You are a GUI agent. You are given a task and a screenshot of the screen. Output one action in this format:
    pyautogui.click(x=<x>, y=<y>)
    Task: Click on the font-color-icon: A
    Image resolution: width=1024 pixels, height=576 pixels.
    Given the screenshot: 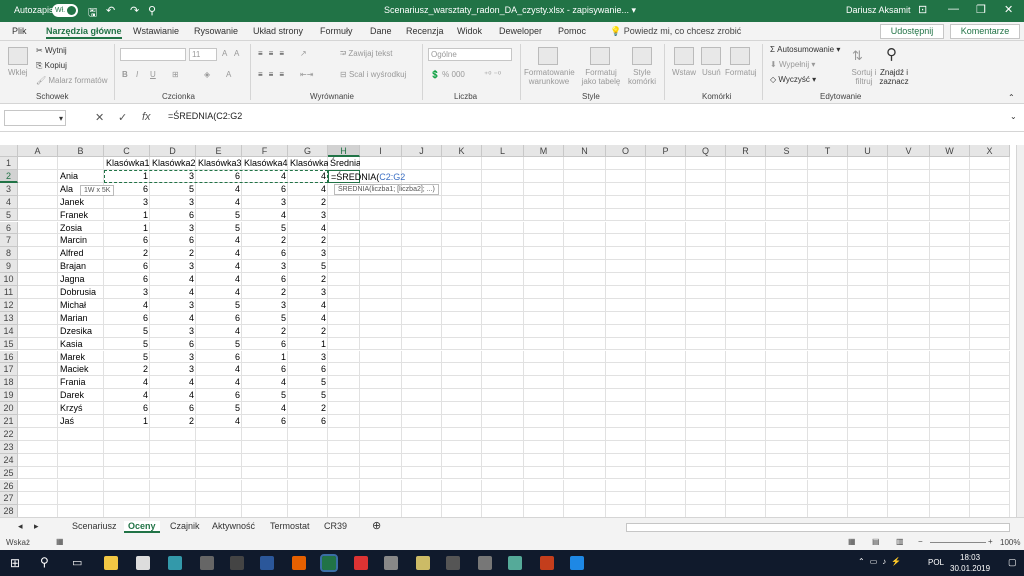 What is the action you would take?
    pyautogui.click(x=228, y=74)
    